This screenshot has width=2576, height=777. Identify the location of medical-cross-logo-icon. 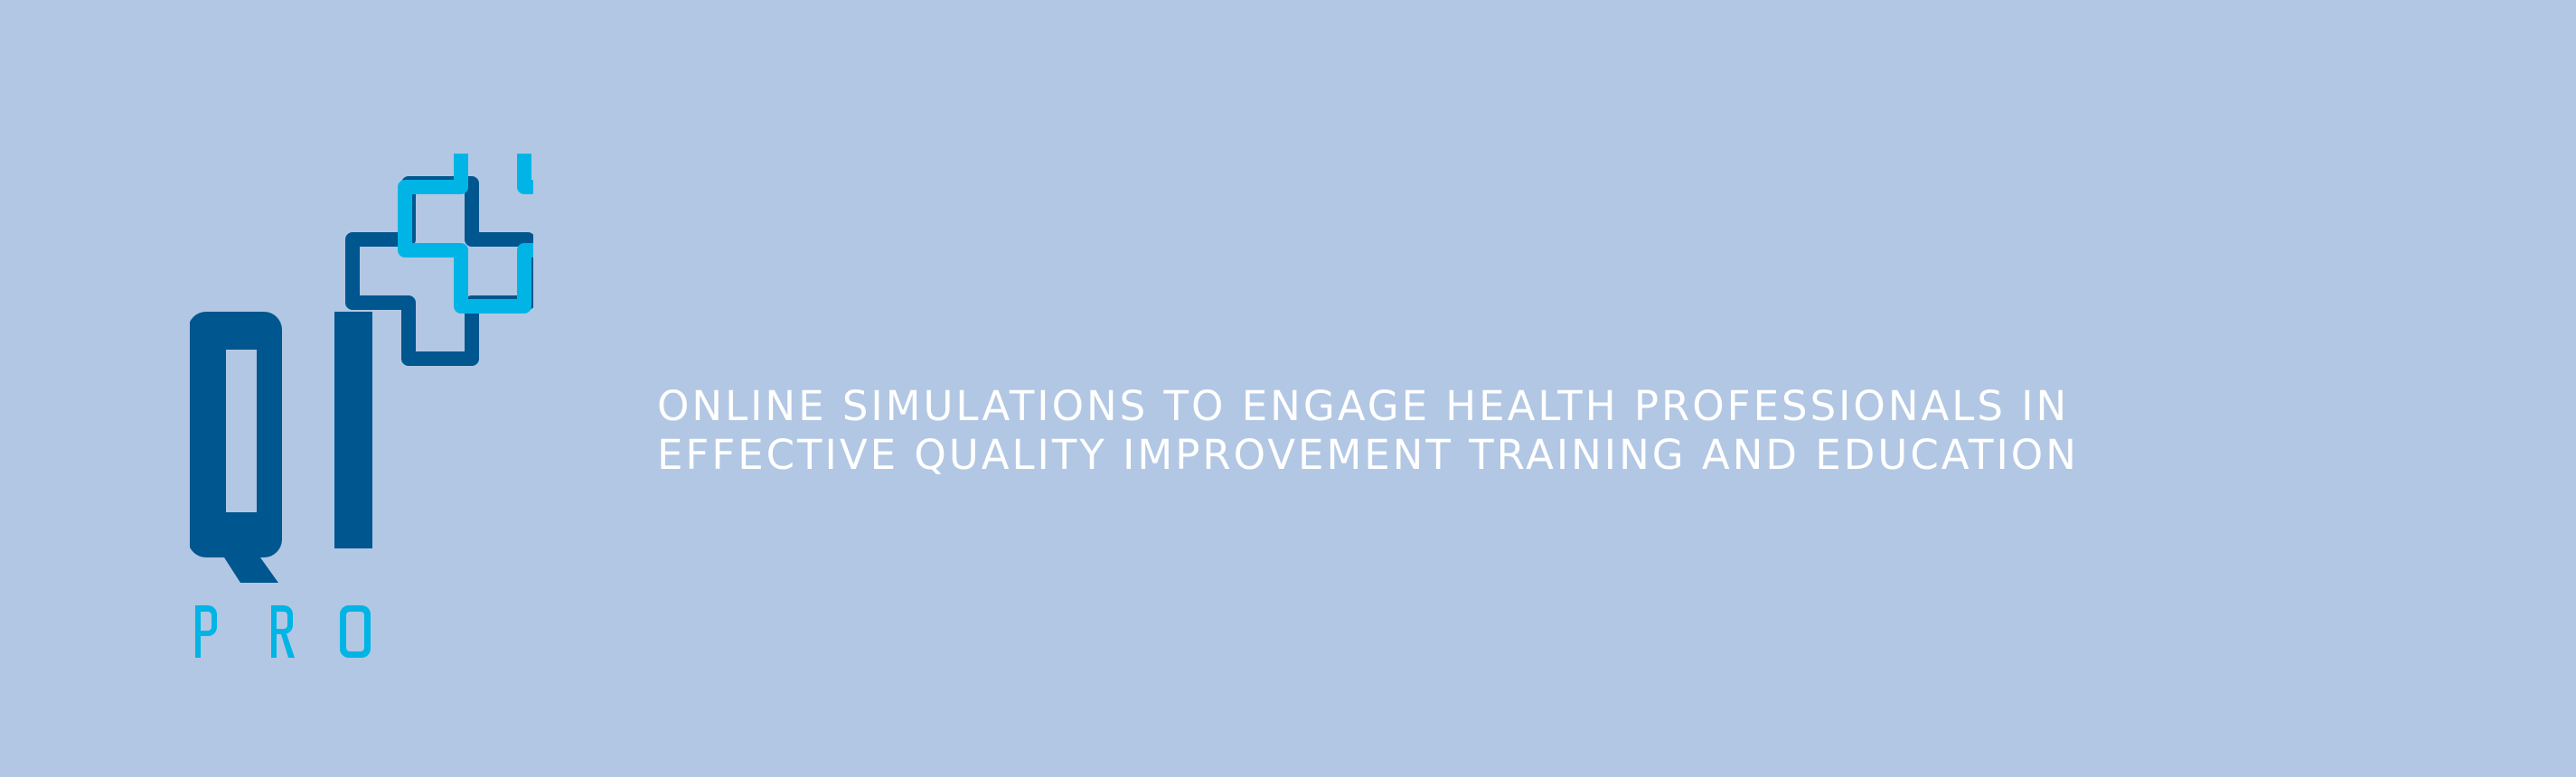
(361, 406).